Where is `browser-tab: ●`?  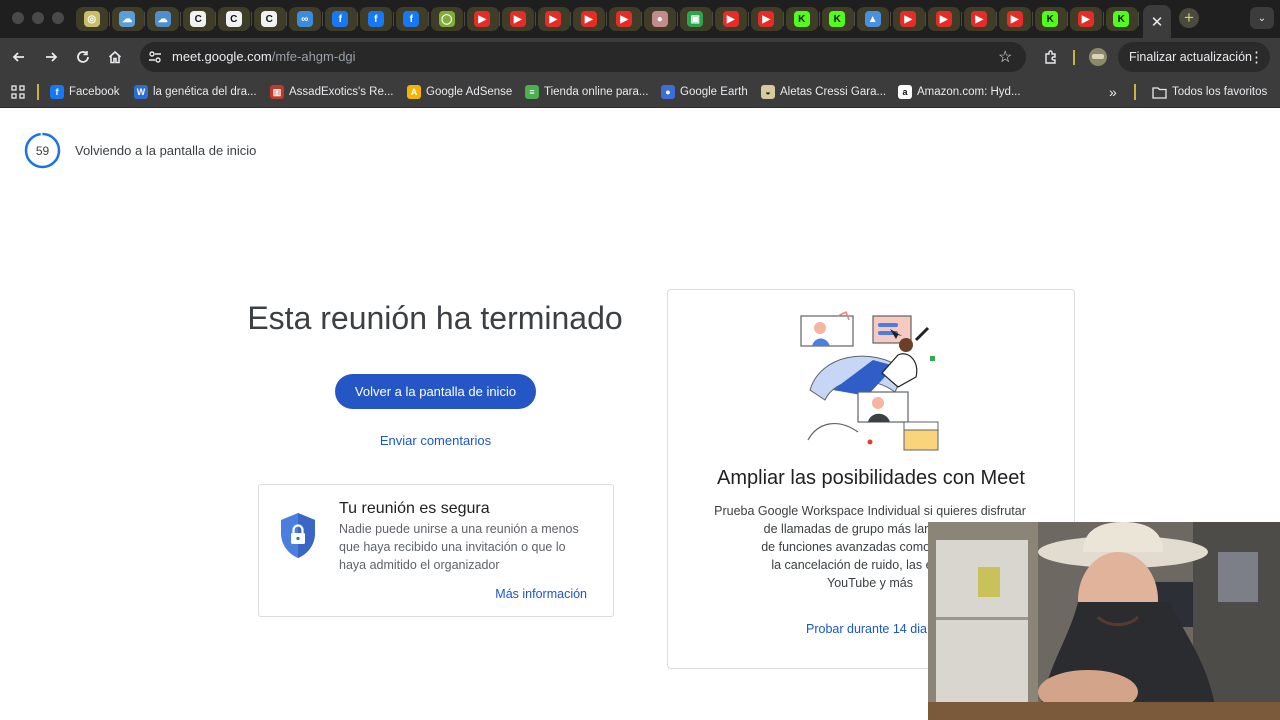
browser-tab: ● is located at coordinates (660, 19).